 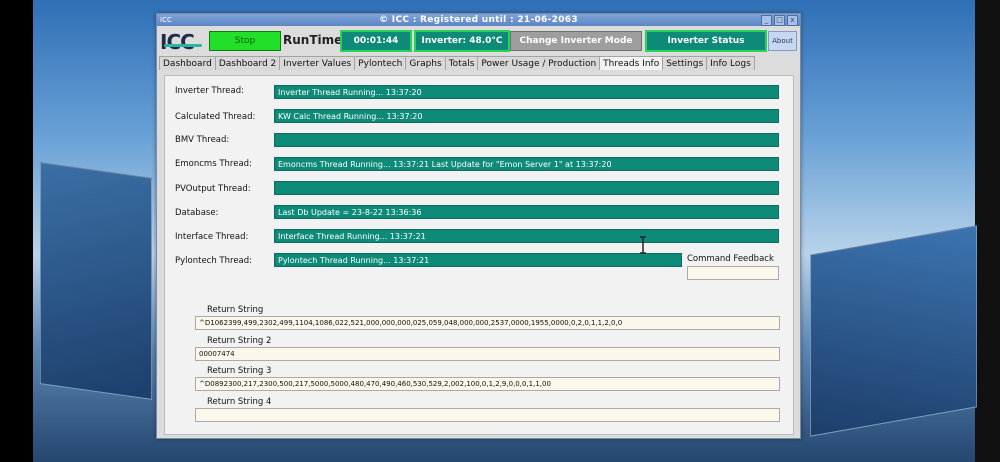 I want to click on bmv-thread-status, so click(x=526, y=140).